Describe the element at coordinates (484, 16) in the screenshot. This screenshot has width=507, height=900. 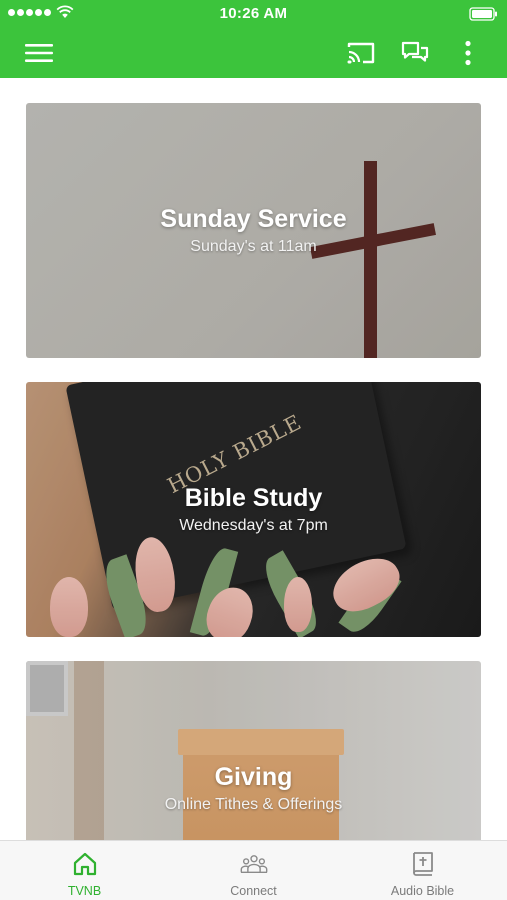
I see `battery-icon` at that location.